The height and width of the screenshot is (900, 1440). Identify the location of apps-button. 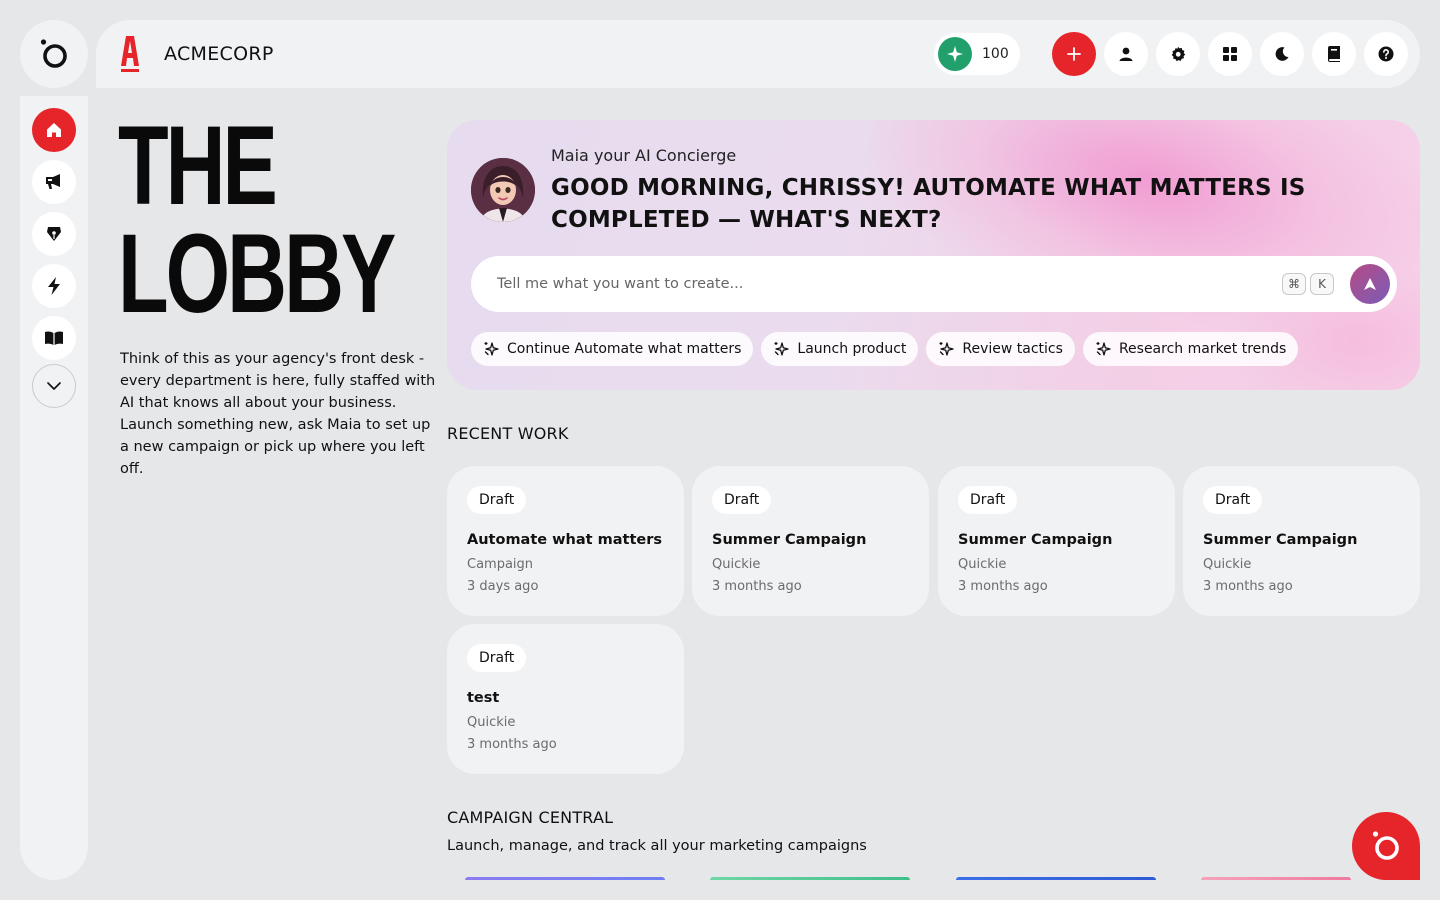
(1230, 54).